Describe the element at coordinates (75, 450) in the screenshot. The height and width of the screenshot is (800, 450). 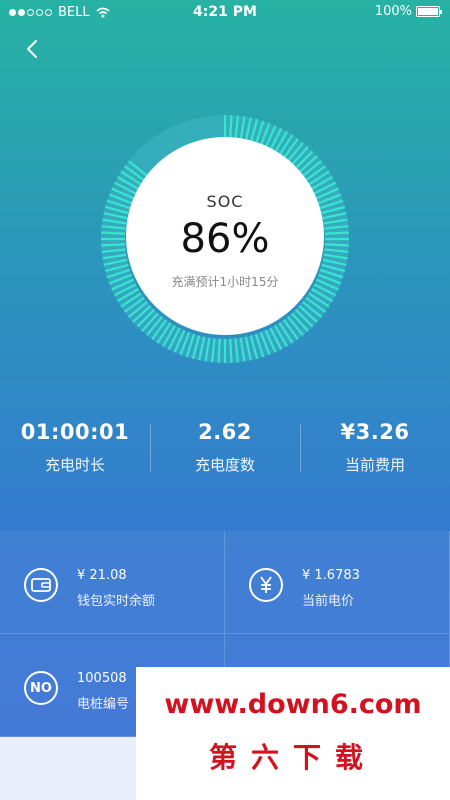
I see `stat-duration: 01:00:01 充电时长` at that location.